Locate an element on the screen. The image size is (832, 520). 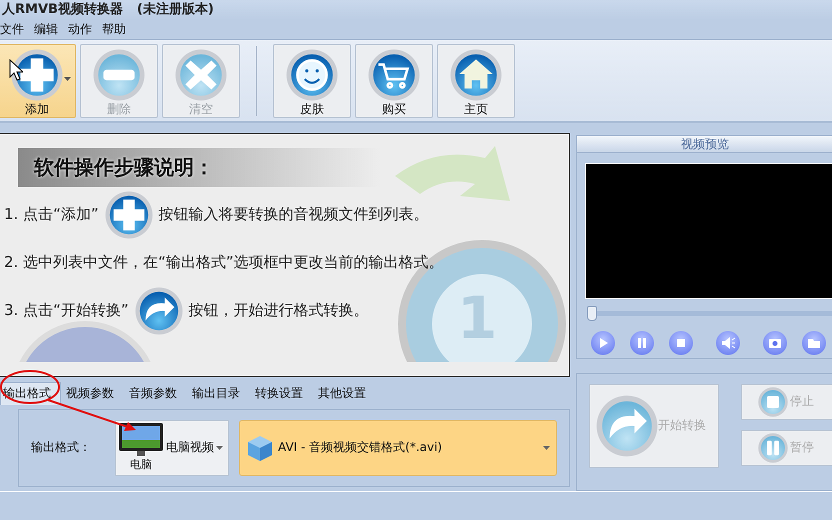
menu-item: 编辑 is located at coordinates (46, 29).